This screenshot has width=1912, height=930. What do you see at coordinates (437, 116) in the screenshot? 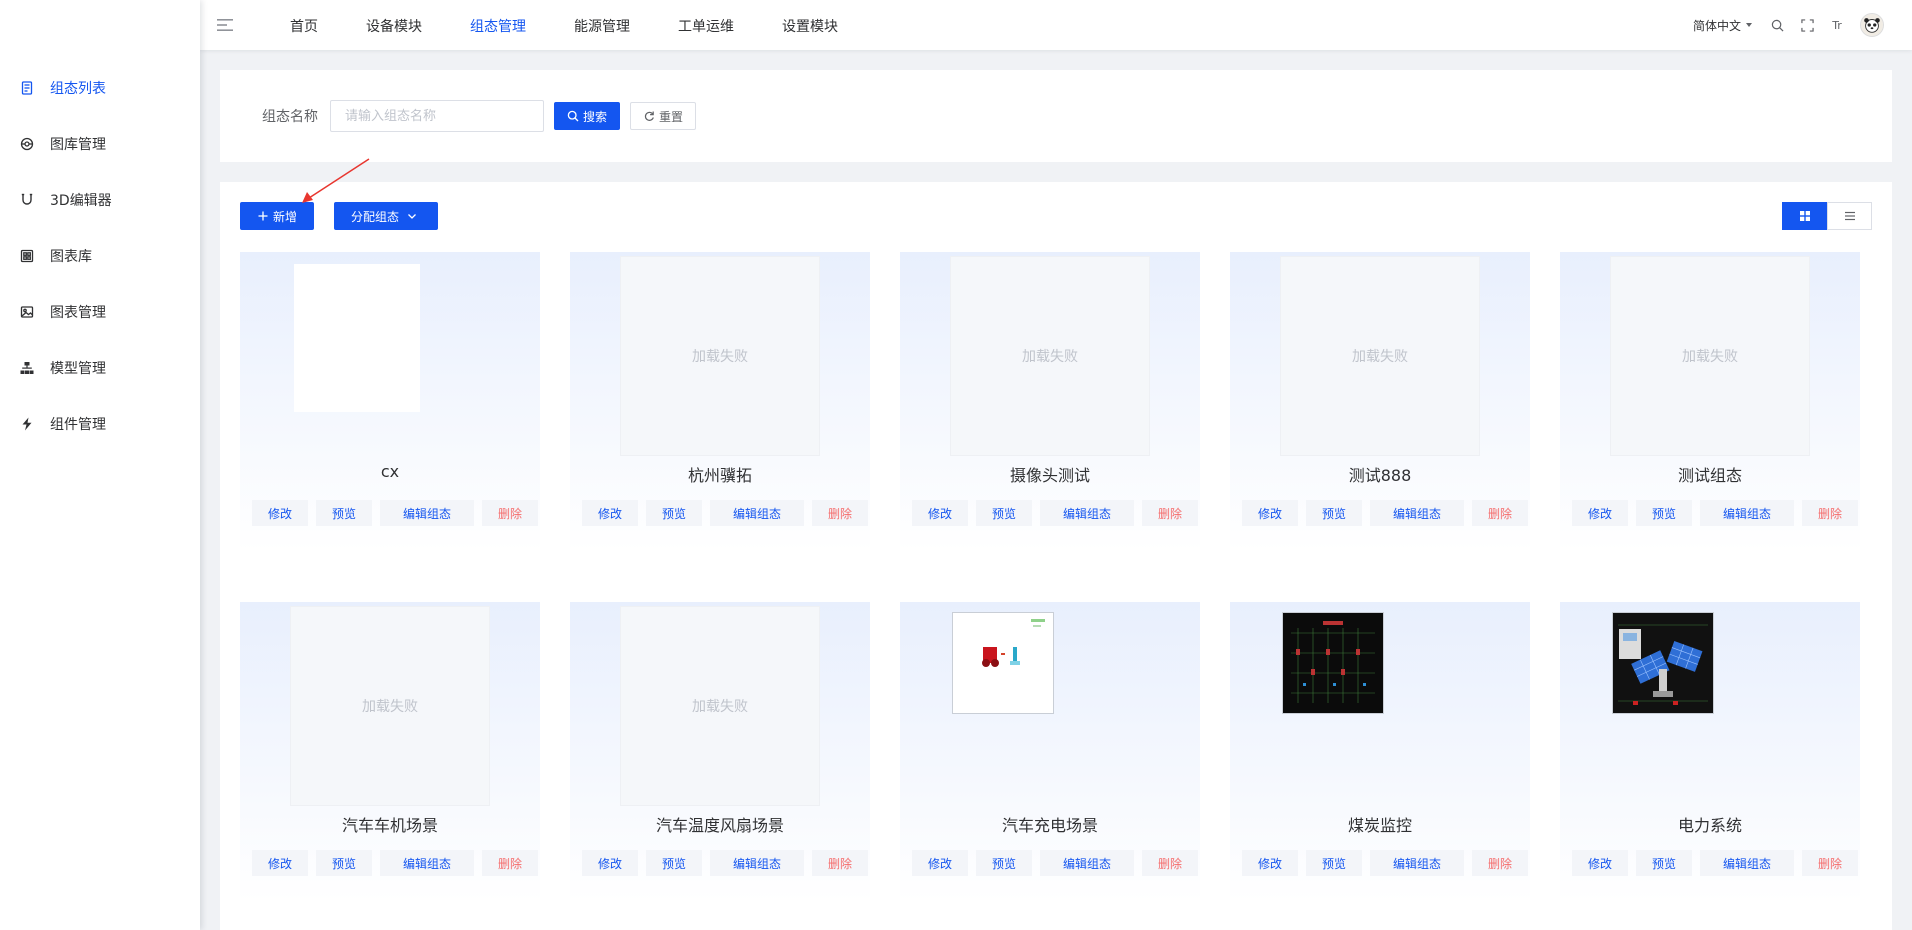
I see `config-name-input` at bounding box center [437, 116].